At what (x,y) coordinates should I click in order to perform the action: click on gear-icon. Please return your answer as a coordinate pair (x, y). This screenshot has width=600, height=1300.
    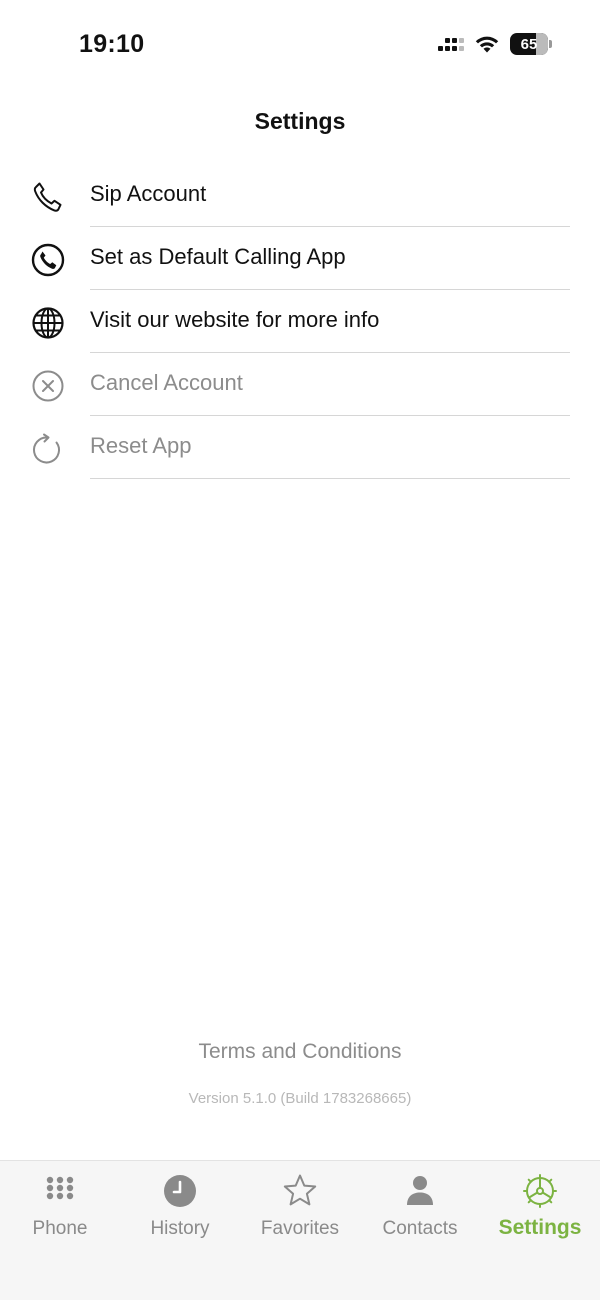
    Looking at the image, I should click on (540, 1191).